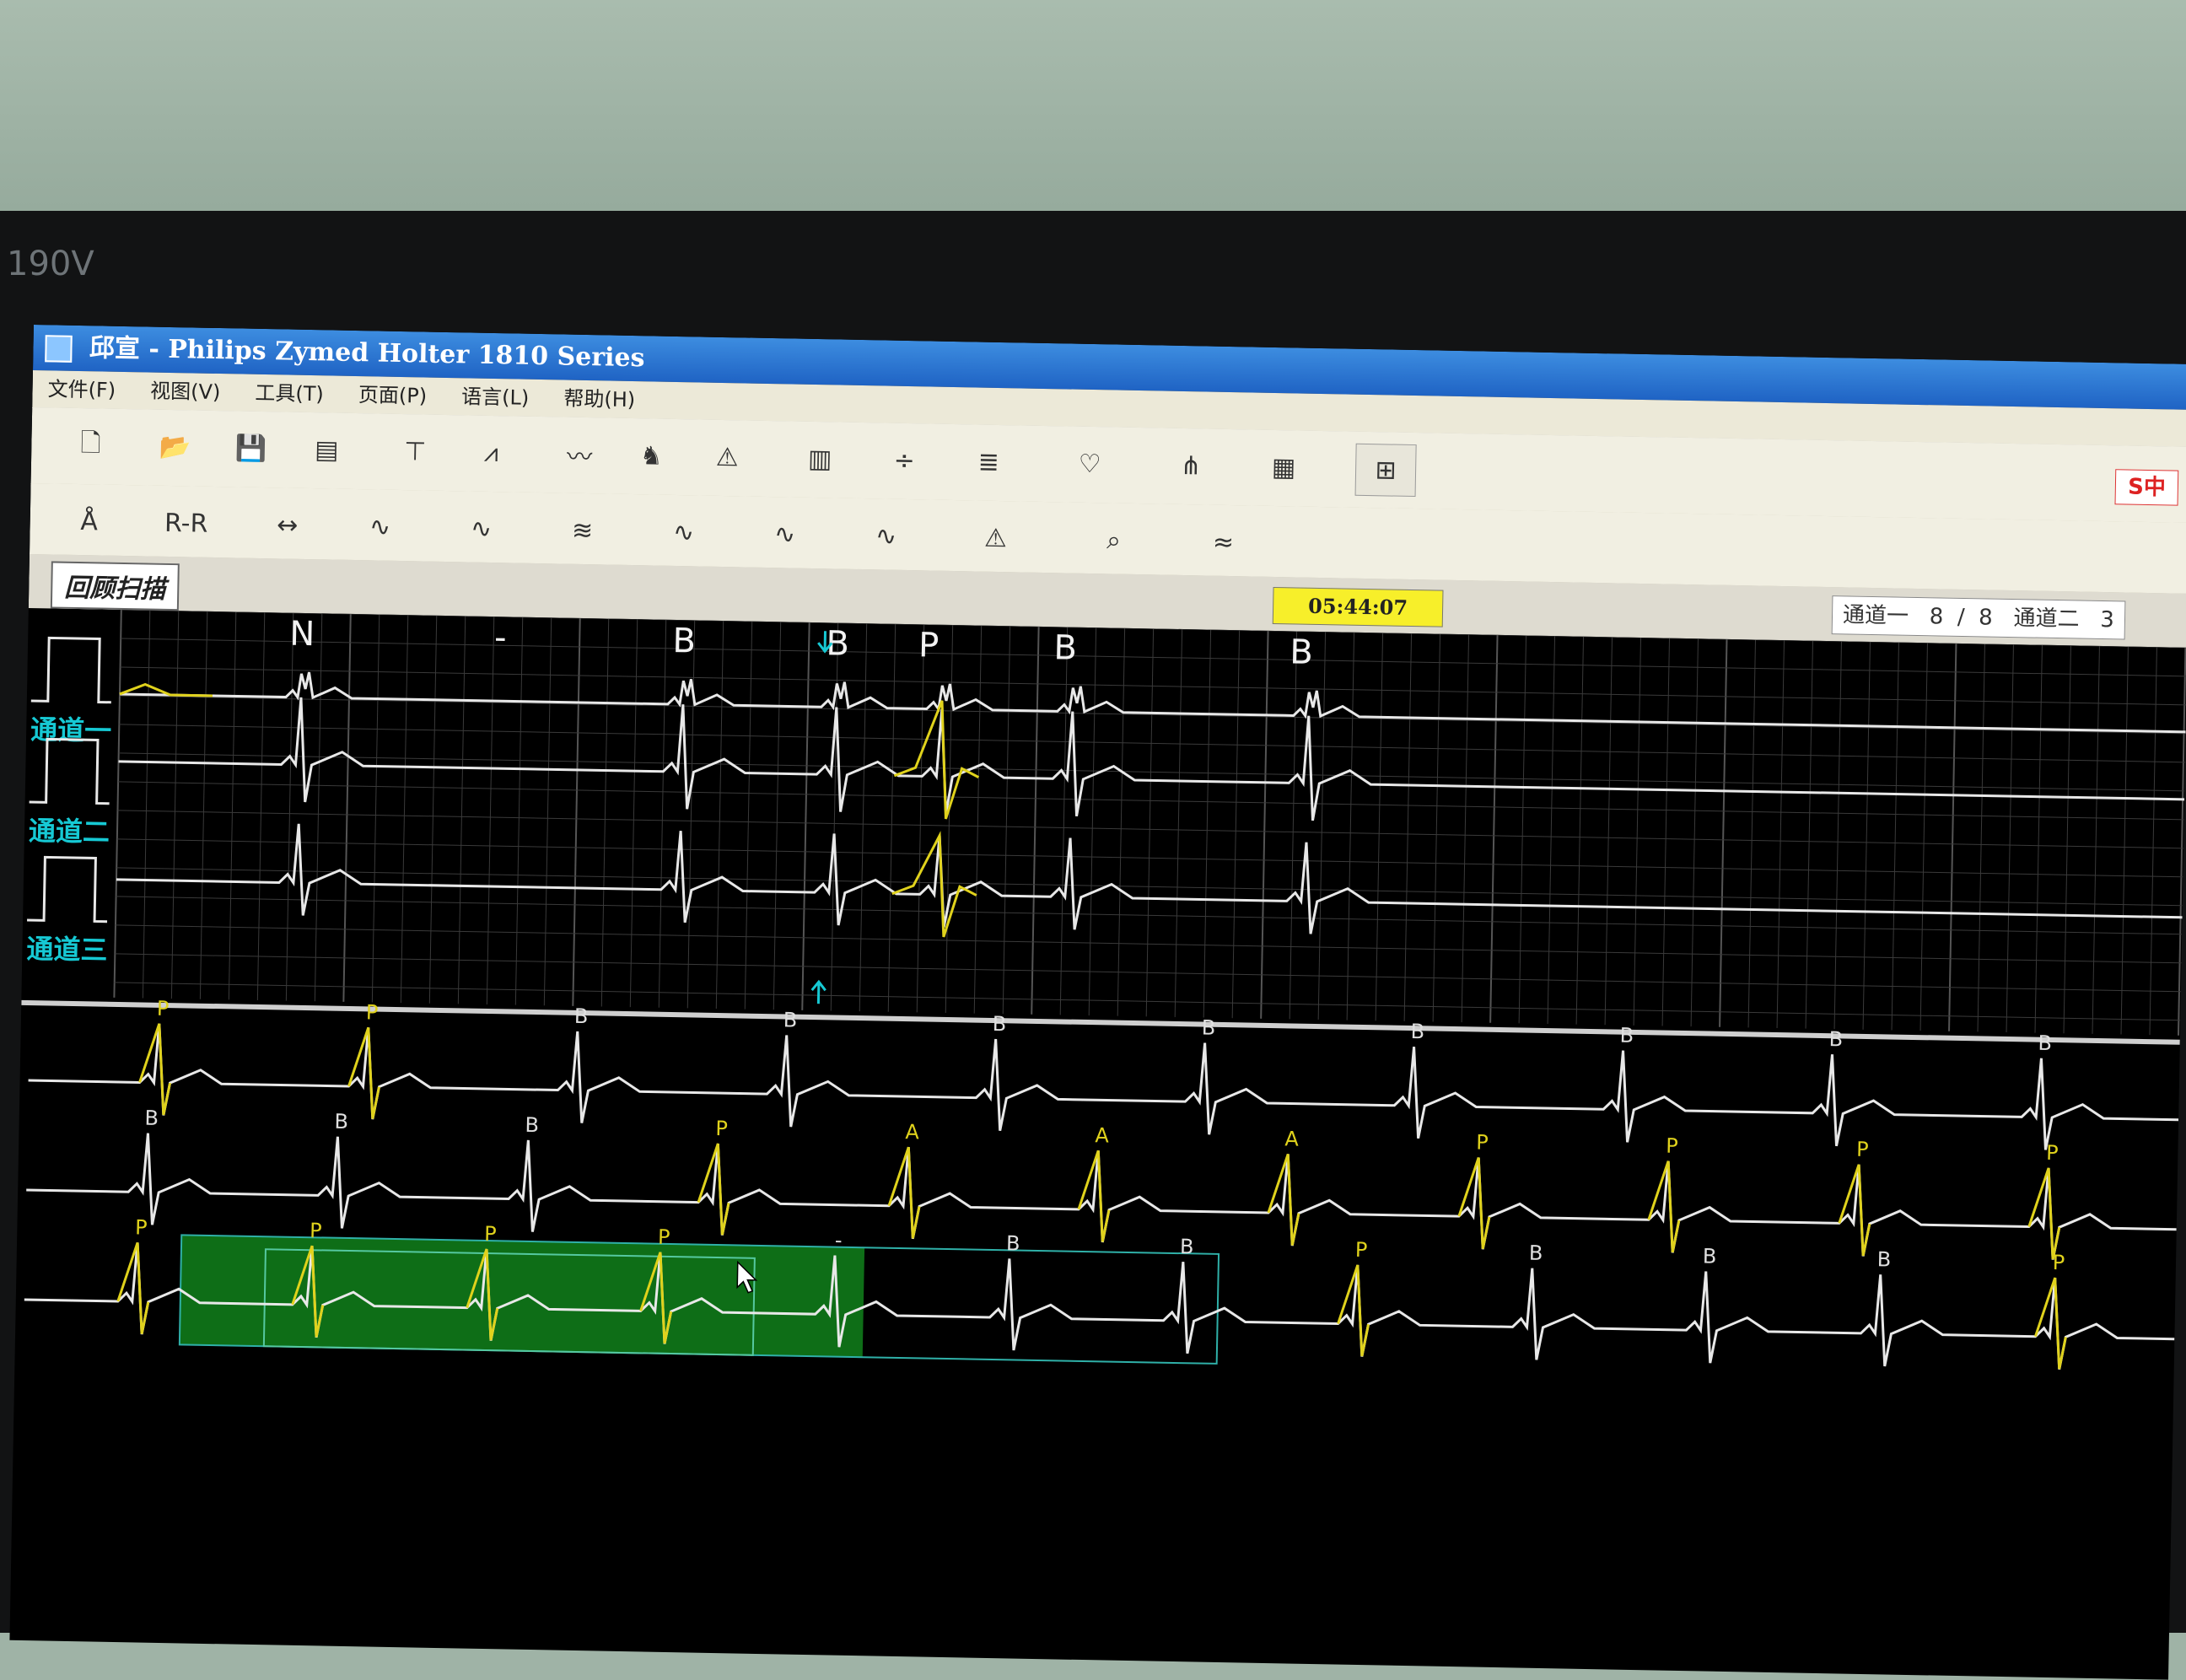  What do you see at coordinates (380, 527) in the screenshot?
I see `normal-beat-icon: ∿` at bounding box center [380, 527].